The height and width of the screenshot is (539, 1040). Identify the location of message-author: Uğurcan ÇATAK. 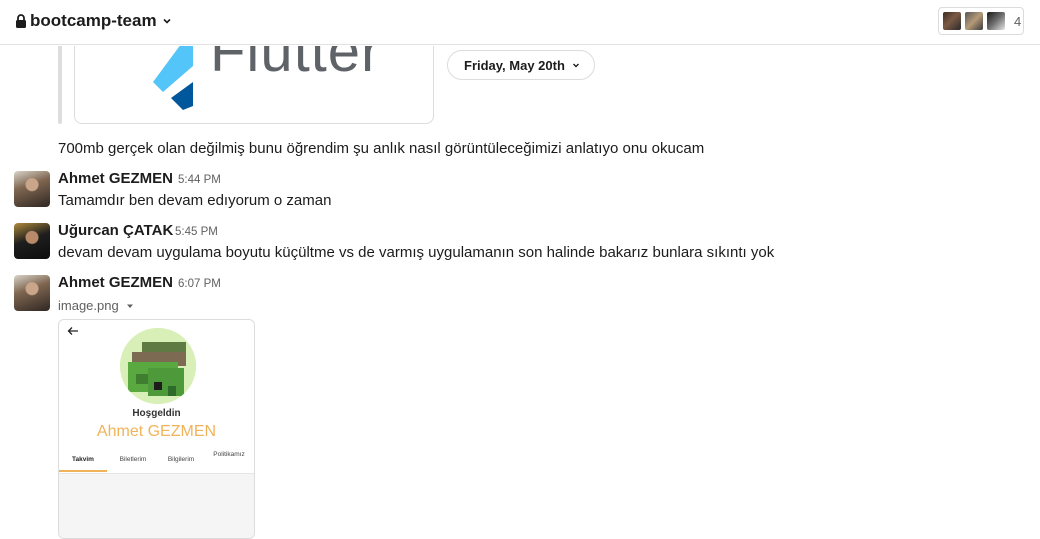
(115, 230).